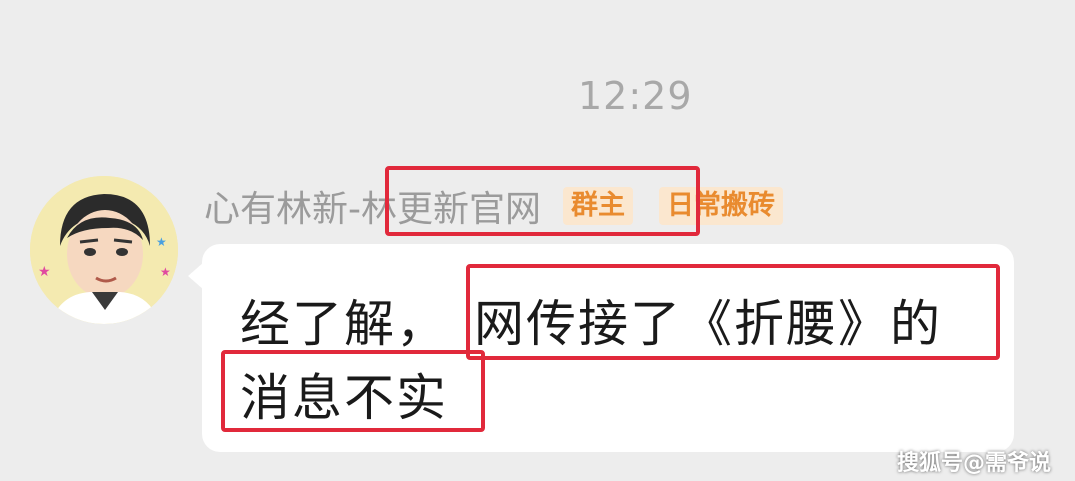 Image resolution: width=1075 pixels, height=481 pixels. I want to click on member-tag-badge: 日常搬砖, so click(721, 206).